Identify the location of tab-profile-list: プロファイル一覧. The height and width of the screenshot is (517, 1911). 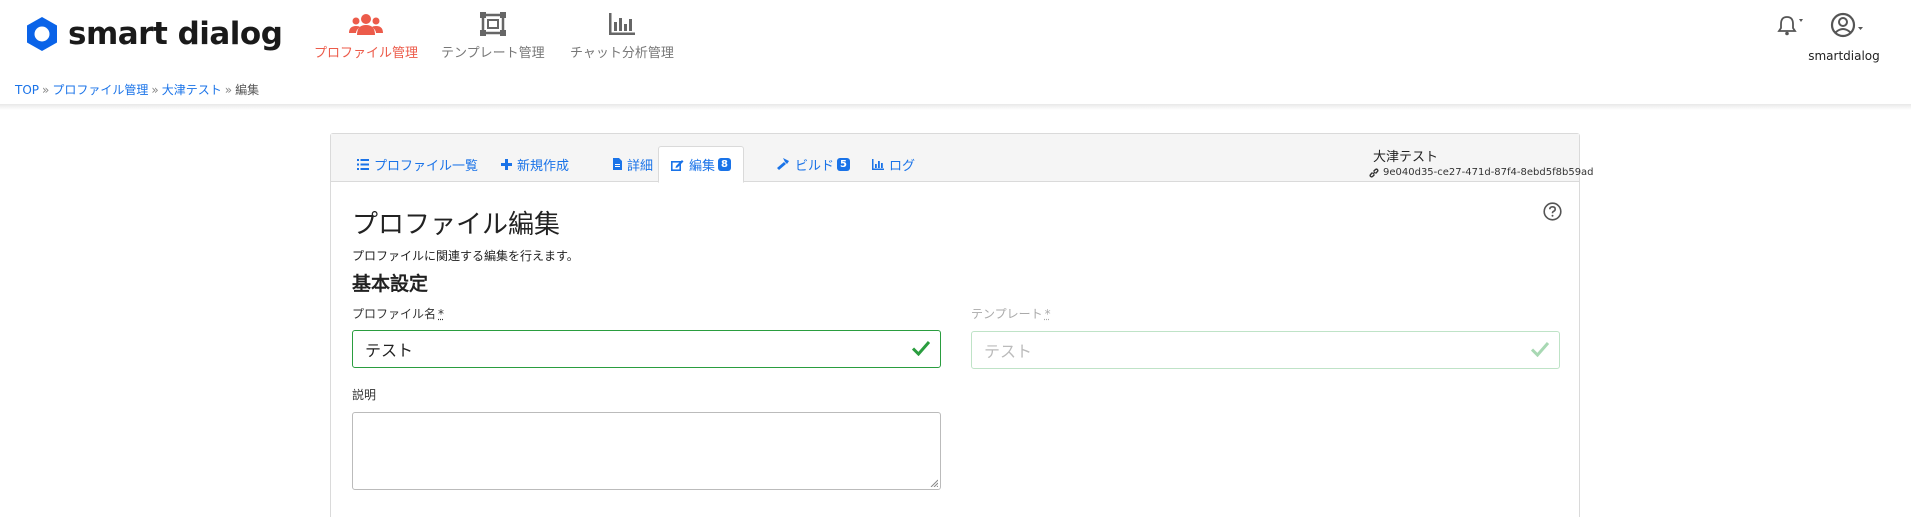
(417, 164).